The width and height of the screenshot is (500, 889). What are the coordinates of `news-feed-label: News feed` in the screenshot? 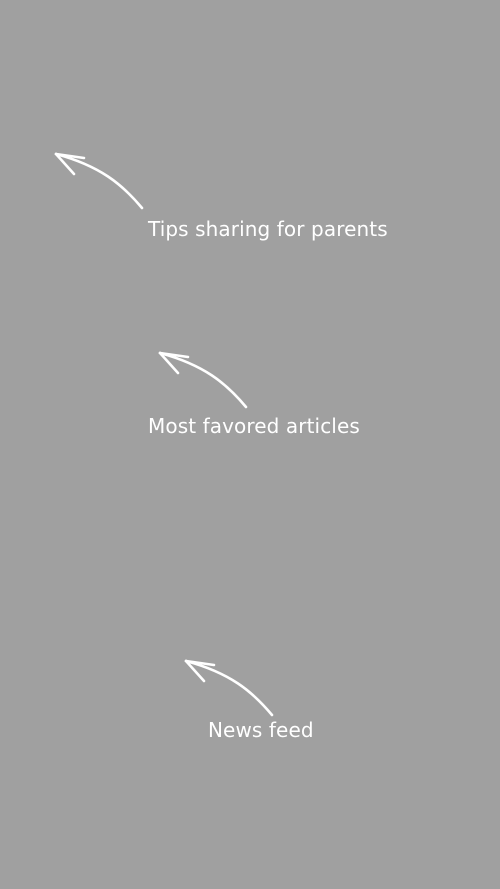 It's located at (261, 730).